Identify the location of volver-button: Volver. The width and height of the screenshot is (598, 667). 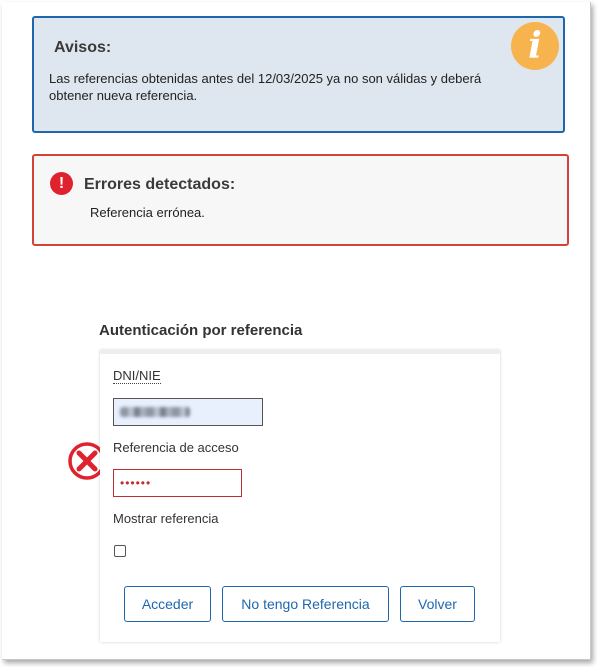
(437, 604).